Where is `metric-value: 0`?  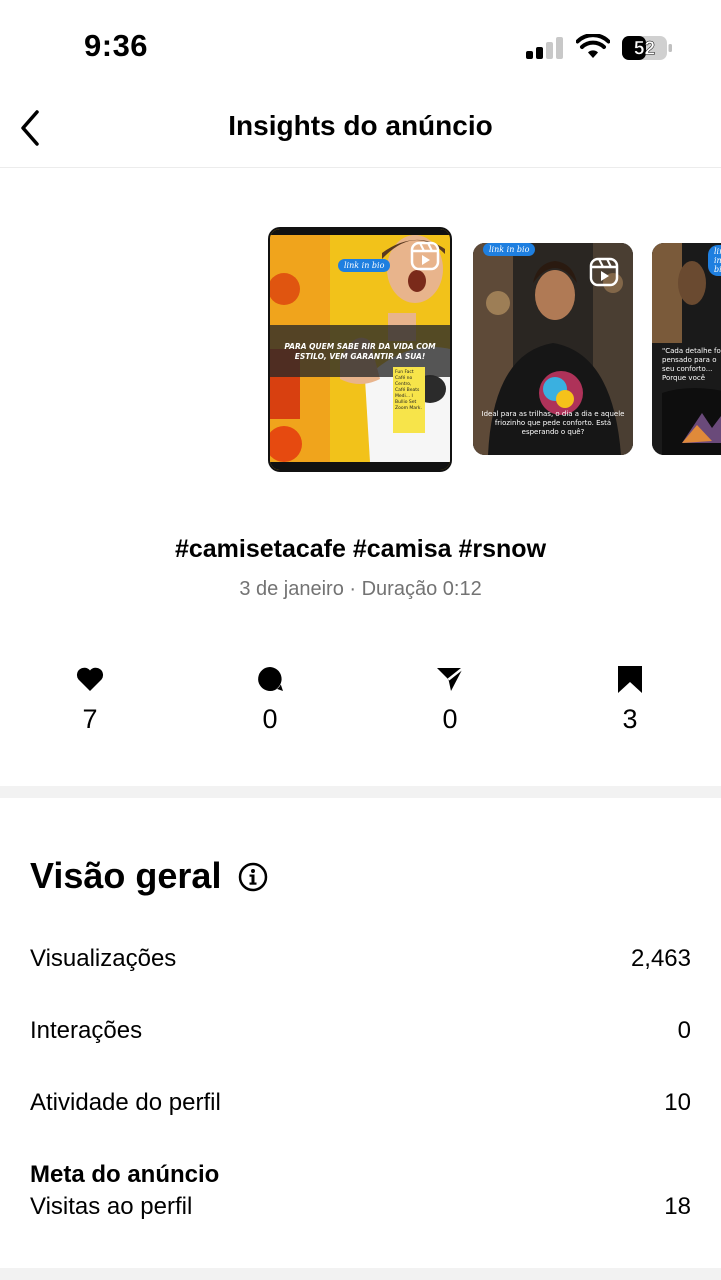
metric-value: 0 is located at coordinates (684, 1030).